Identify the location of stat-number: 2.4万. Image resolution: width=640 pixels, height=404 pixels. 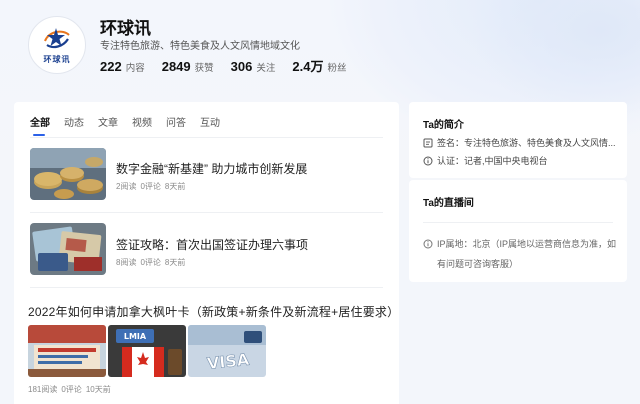
(308, 66).